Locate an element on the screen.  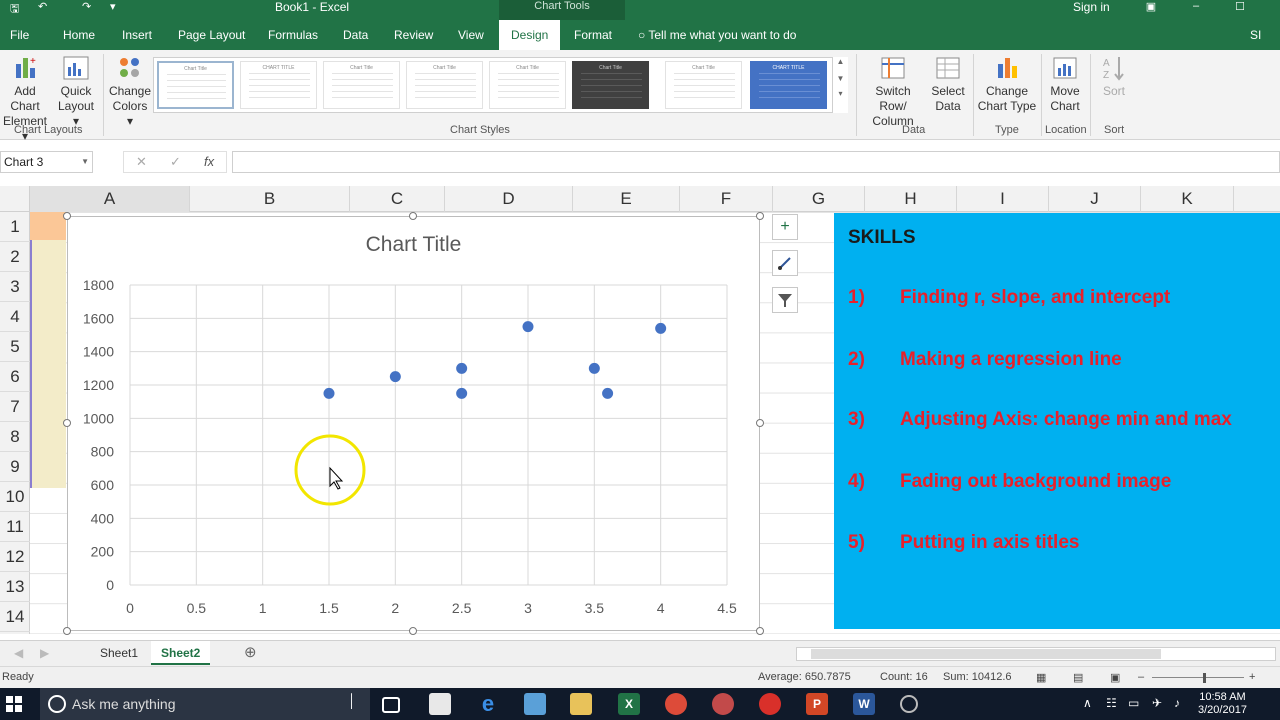
column-header-h: H is located at coordinates (911, 199).